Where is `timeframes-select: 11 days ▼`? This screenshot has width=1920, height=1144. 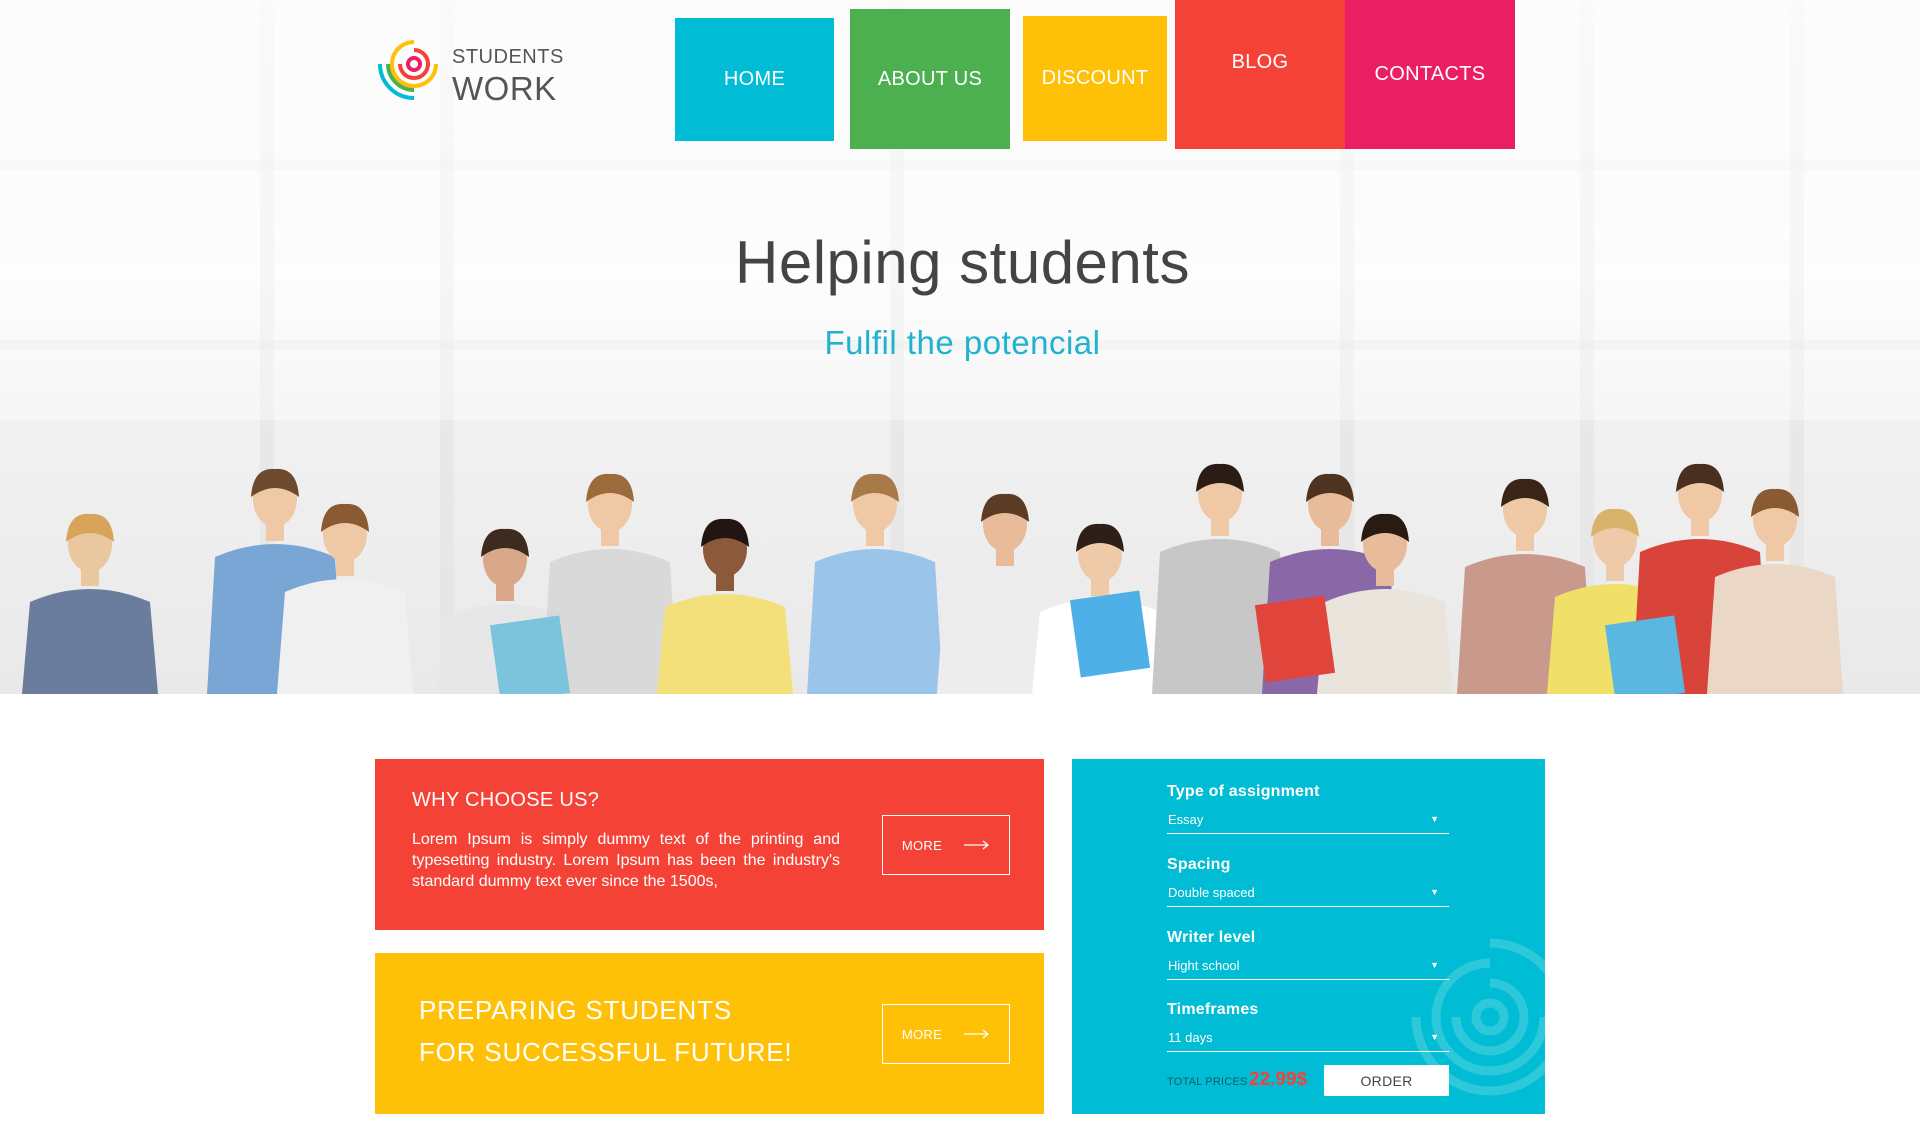 timeframes-select: 11 days ▼ is located at coordinates (1308, 1039).